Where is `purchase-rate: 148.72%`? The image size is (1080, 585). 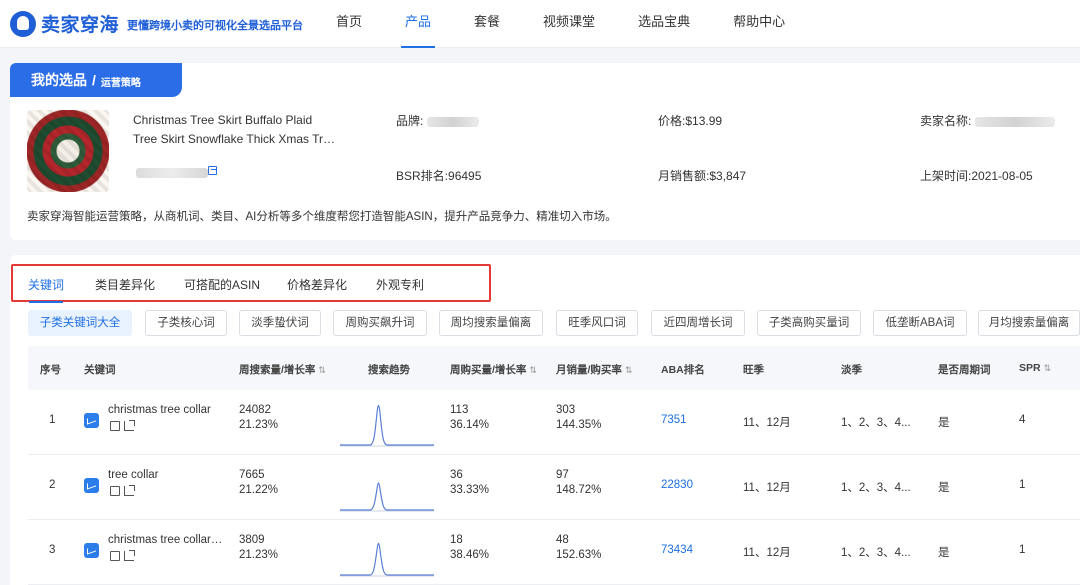 purchase-rate: 148.72% is located at coordinates (579, 490).